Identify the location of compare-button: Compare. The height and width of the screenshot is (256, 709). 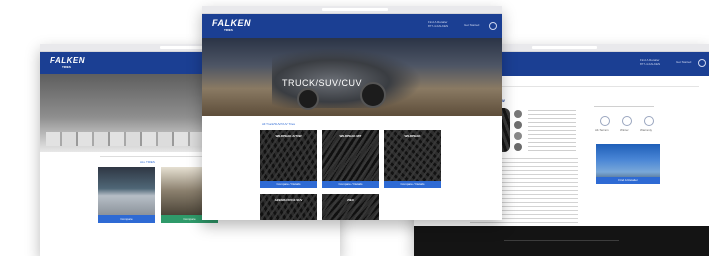
(126, 219).